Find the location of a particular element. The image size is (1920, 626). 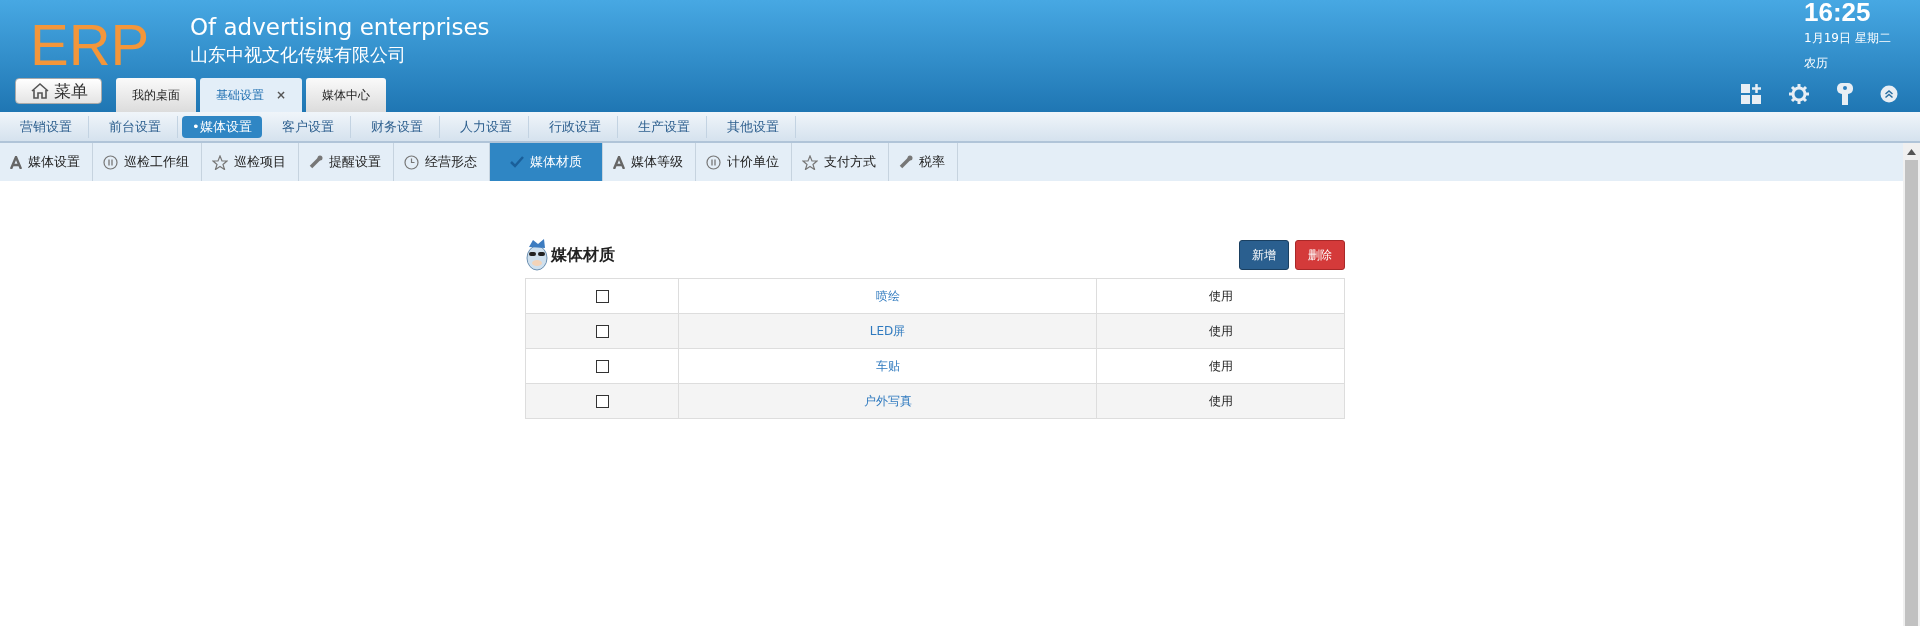

material-name-link: LED屏 is located at coordinates (887, 330).